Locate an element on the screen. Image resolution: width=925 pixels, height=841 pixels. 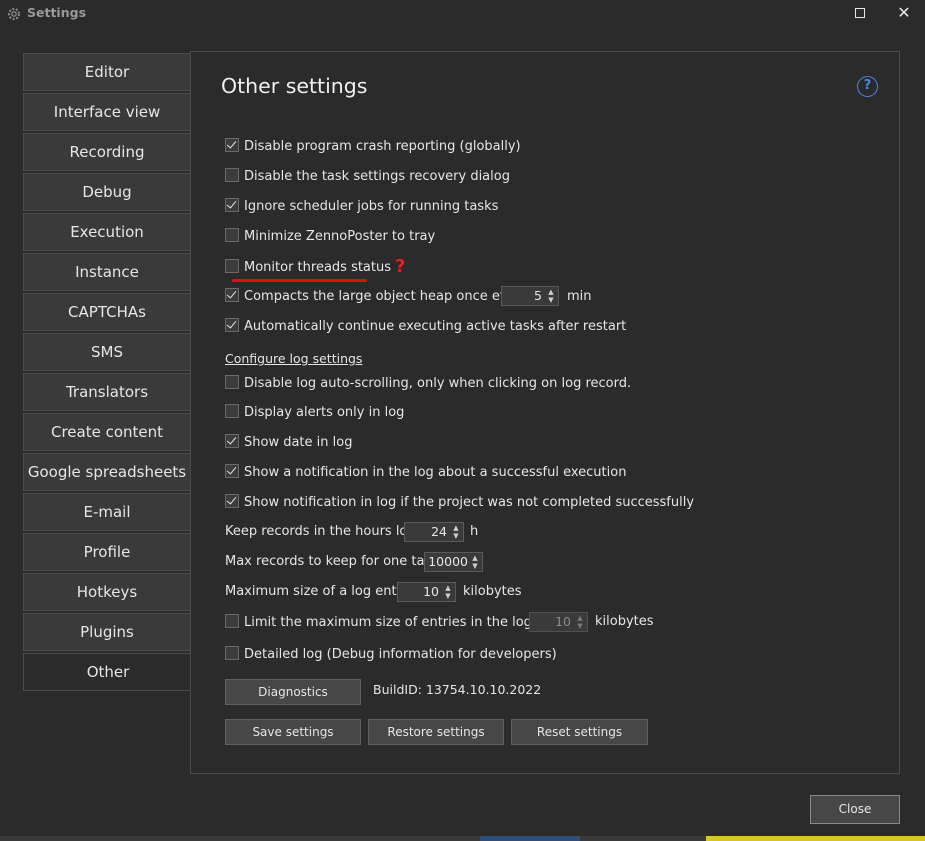
max-records-stepper: 10000 ▲ ▼ is located at coordinates (453, 562).